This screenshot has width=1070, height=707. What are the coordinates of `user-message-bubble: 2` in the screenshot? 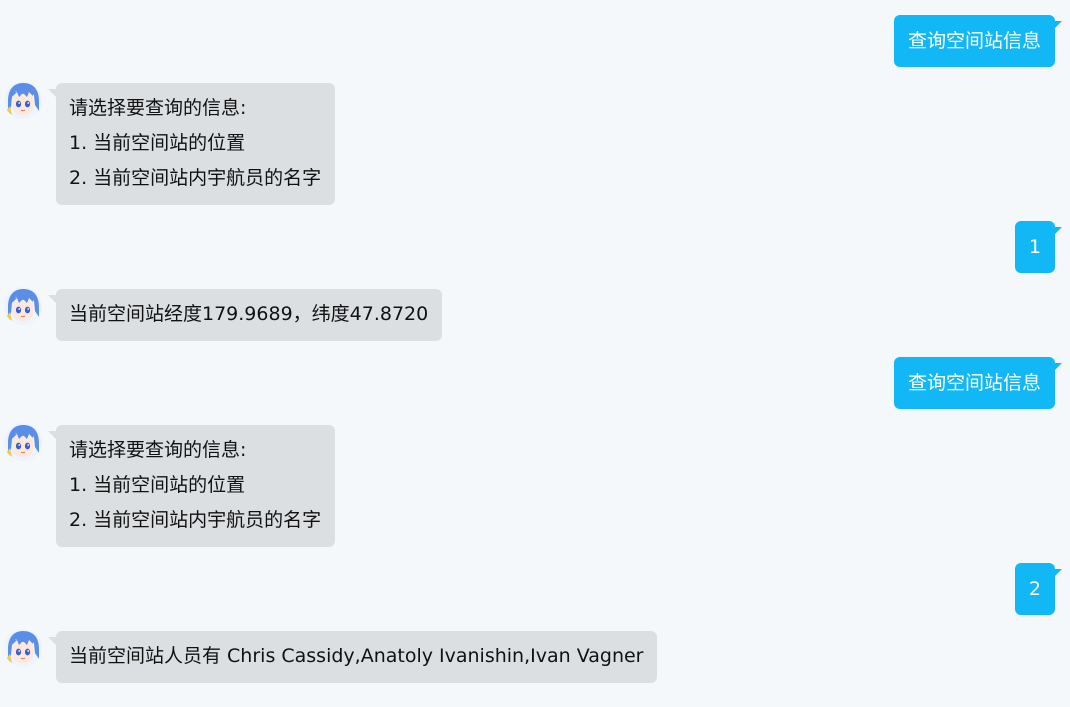 It's located at (1038, 589).